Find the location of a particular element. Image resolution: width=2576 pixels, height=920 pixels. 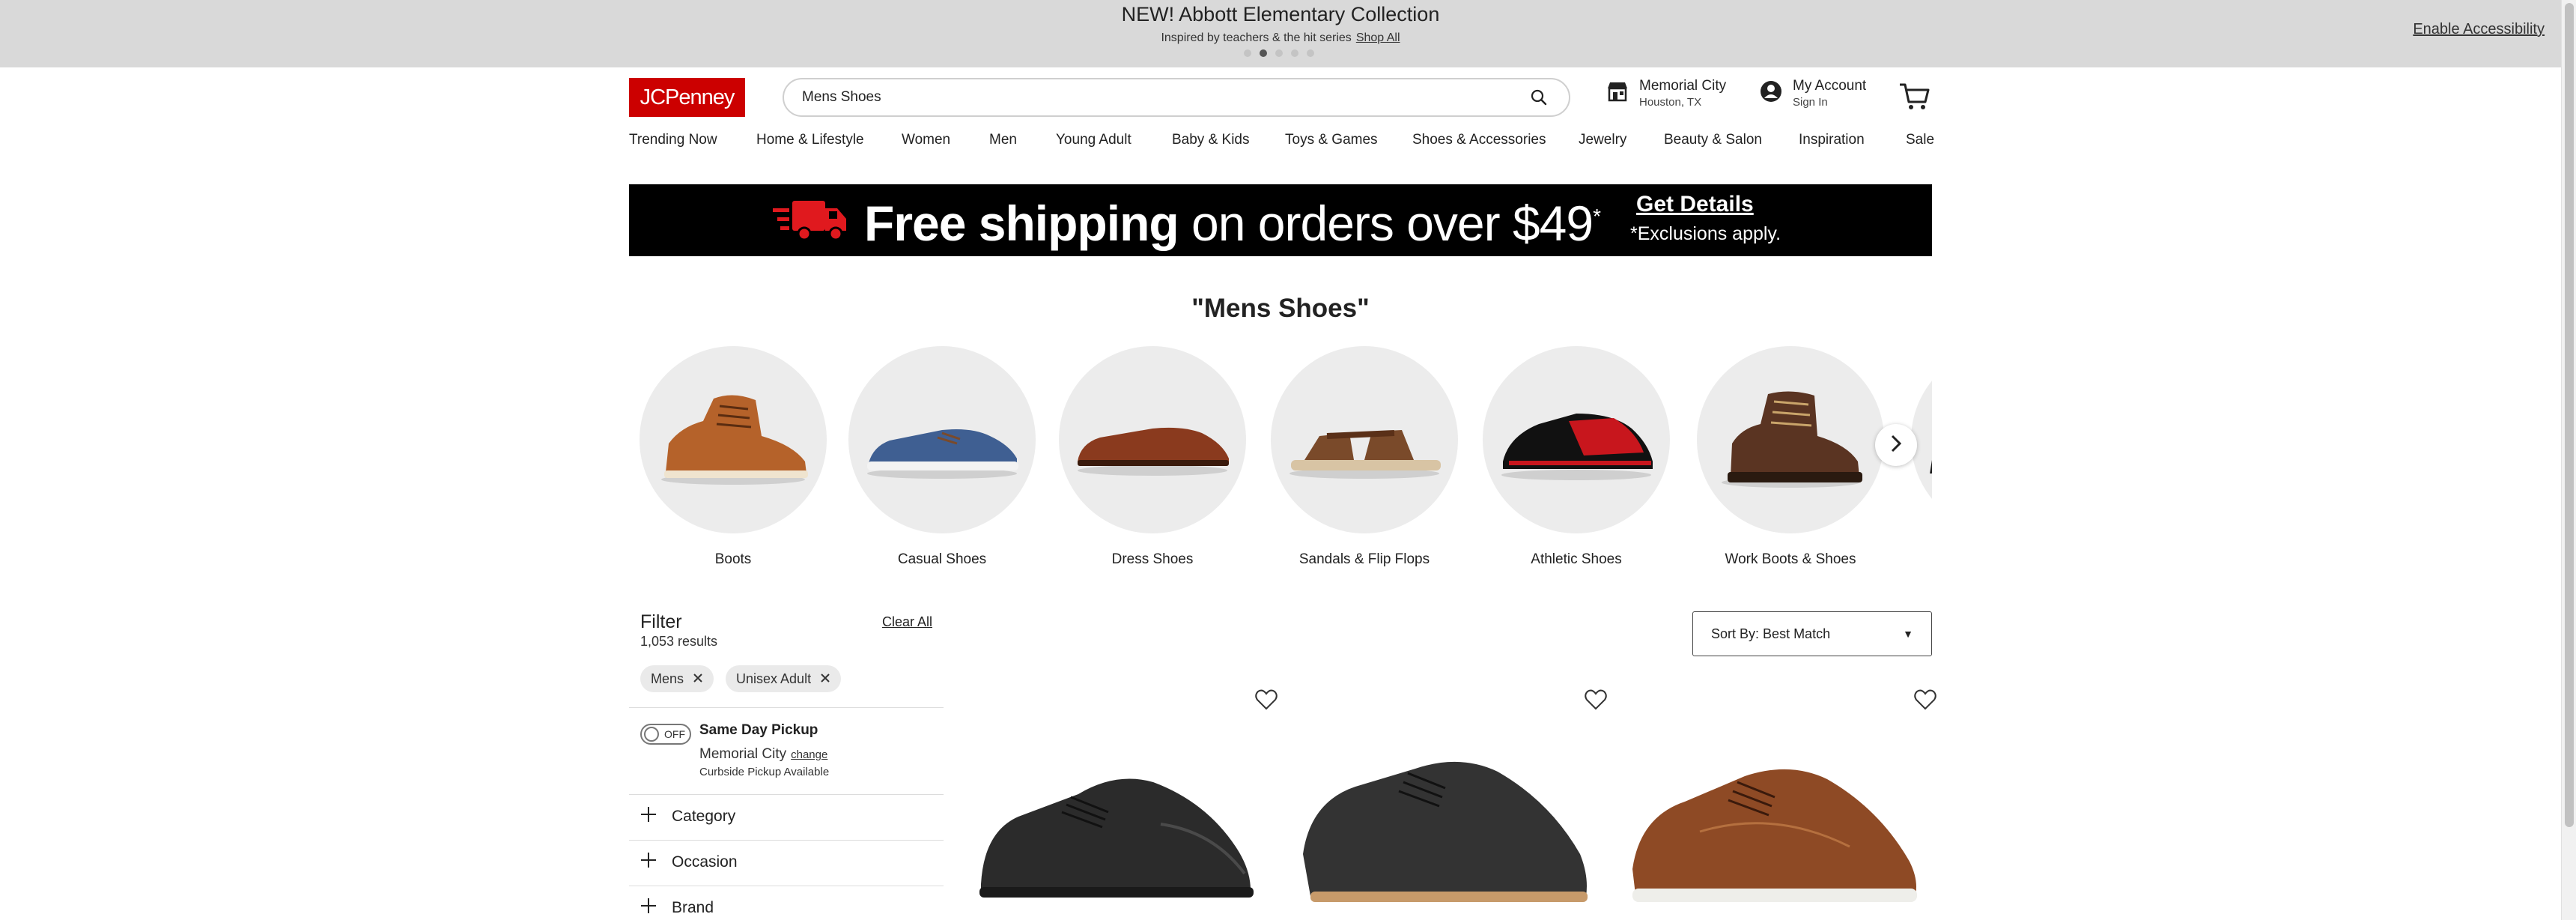

store-icon is located at coordinates (1617, 94).